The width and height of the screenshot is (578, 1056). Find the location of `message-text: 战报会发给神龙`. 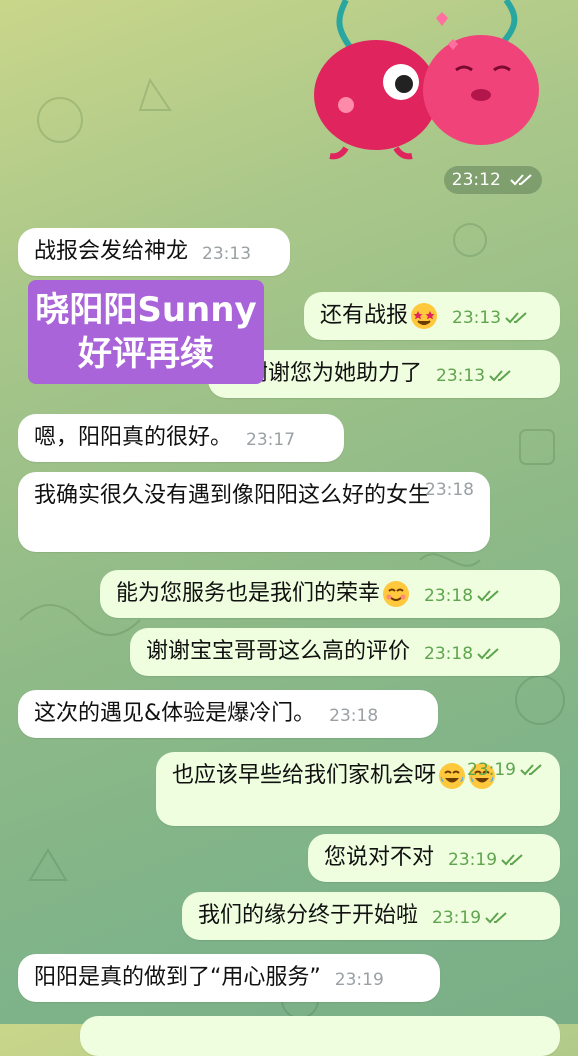

message-text: 战报会发给神龙 is located at coordinates (111, 251).